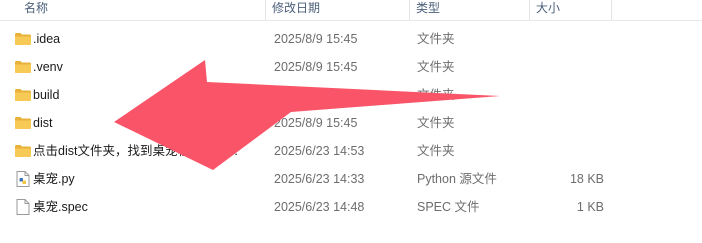 The height and width of the screenshot is (243, 702). Describe the element at coordinates (23, 179) in the screenshot. I see `python-file-icon` at that location.